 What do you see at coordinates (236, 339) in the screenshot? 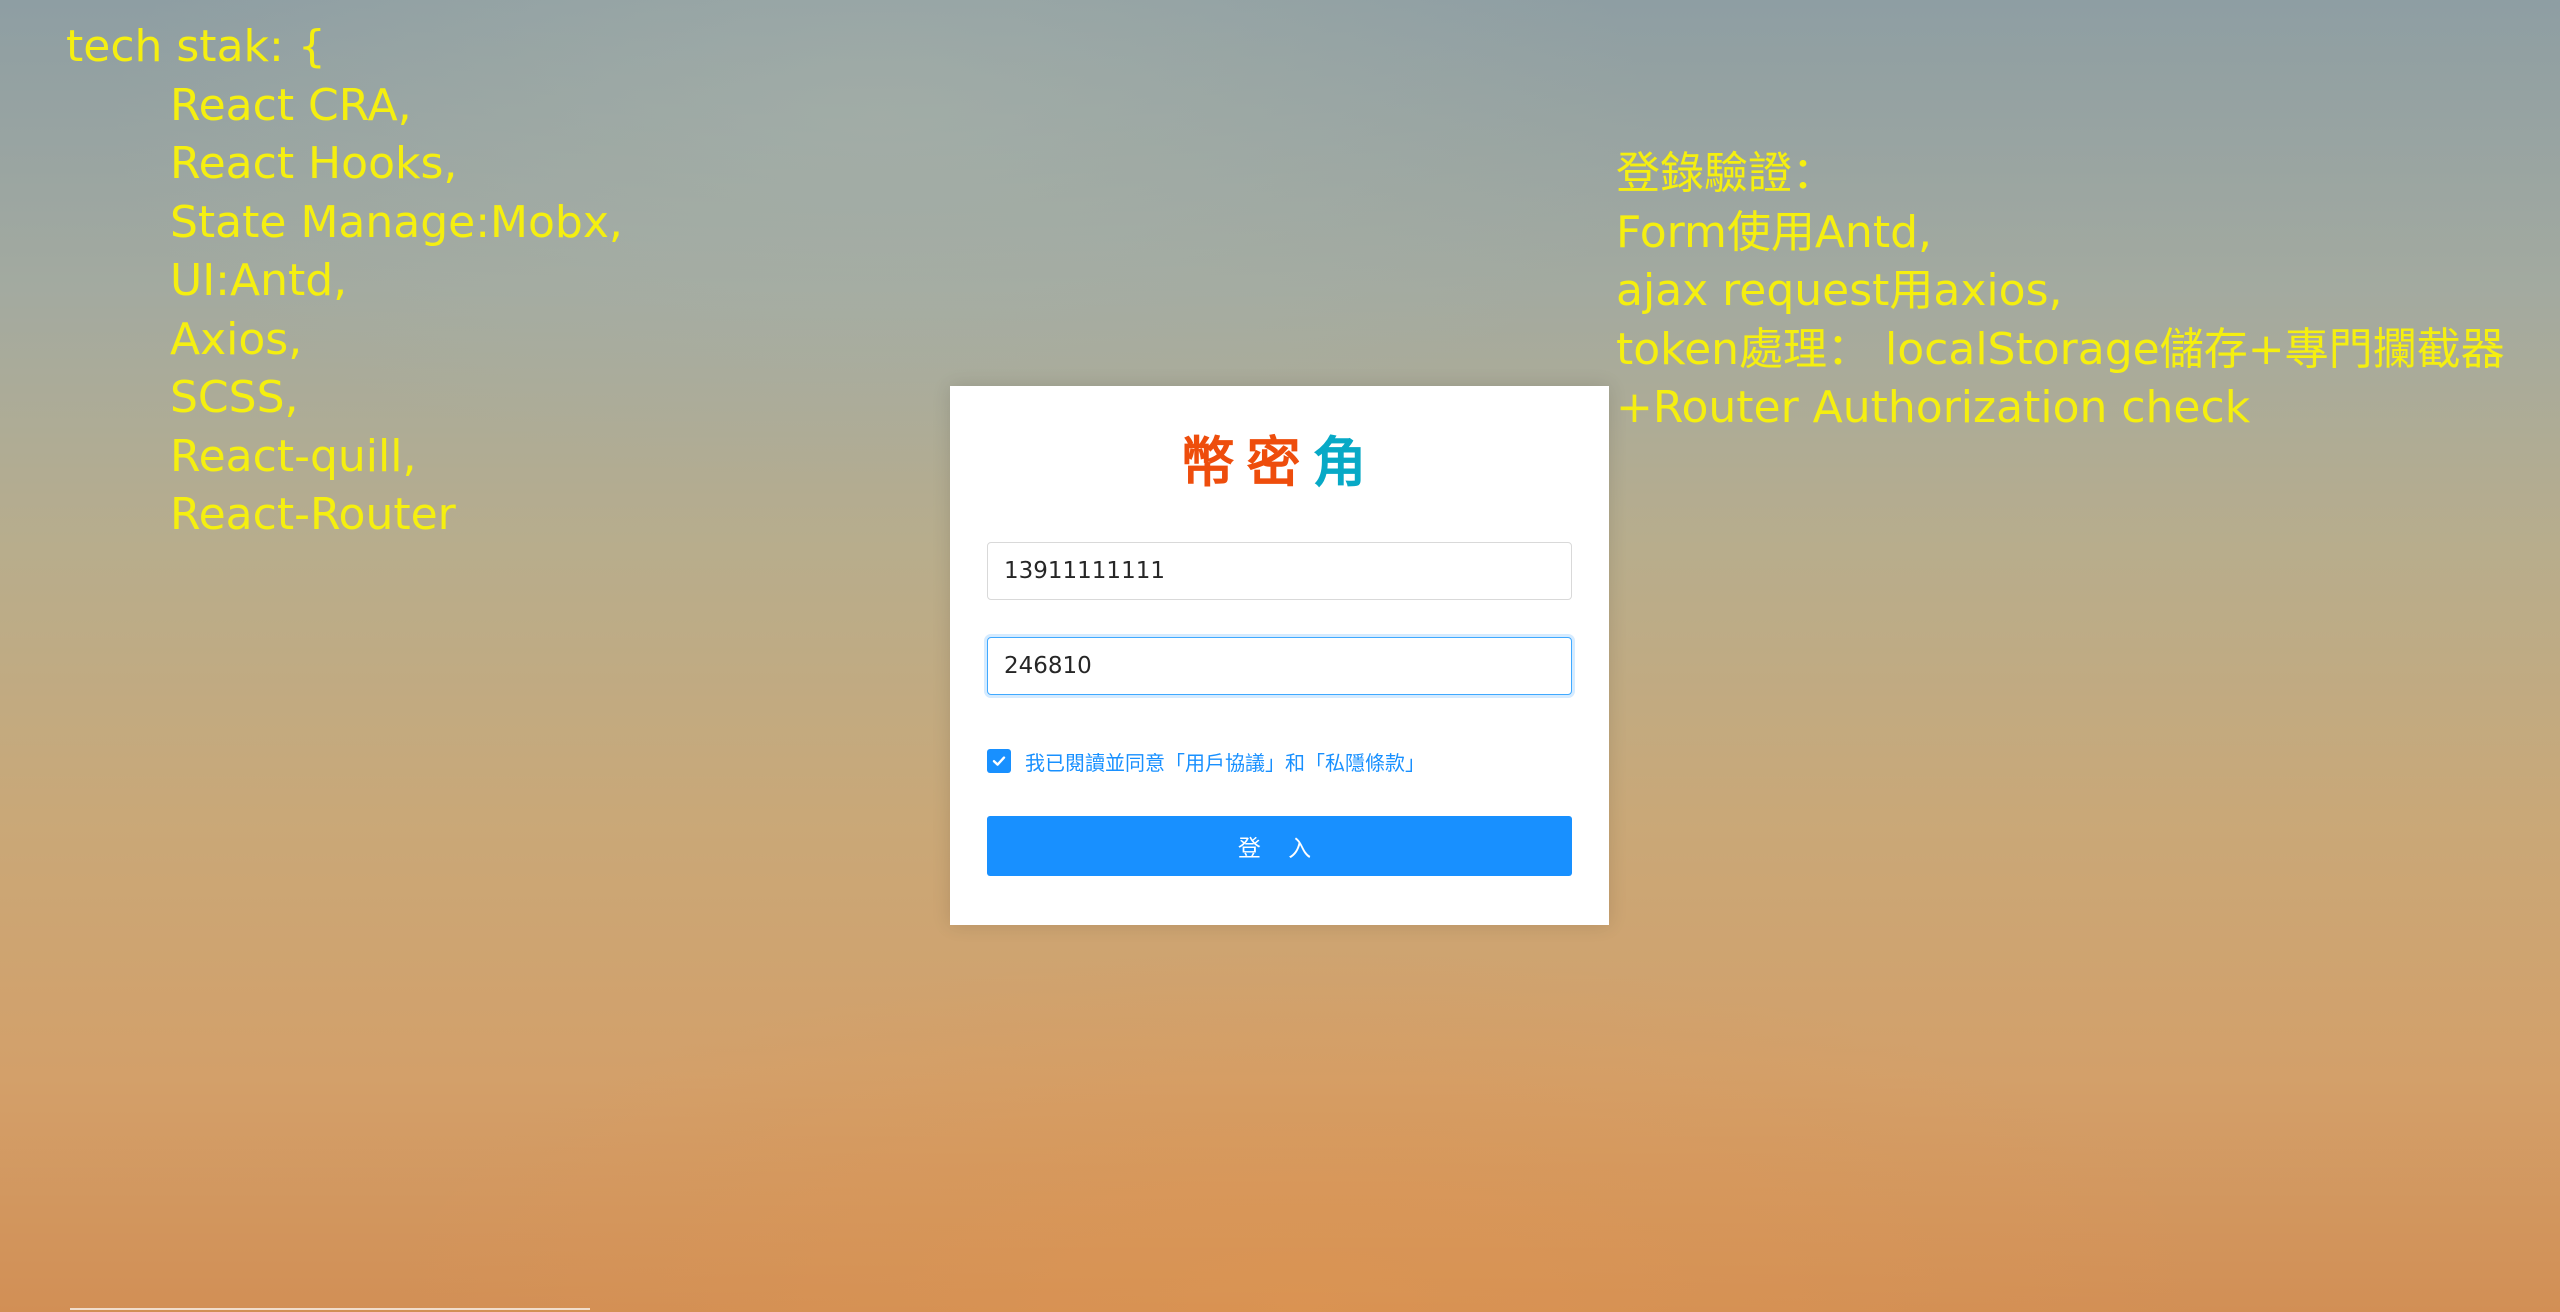
I see `note-line: Axios,` at bounding box center [236, 339].